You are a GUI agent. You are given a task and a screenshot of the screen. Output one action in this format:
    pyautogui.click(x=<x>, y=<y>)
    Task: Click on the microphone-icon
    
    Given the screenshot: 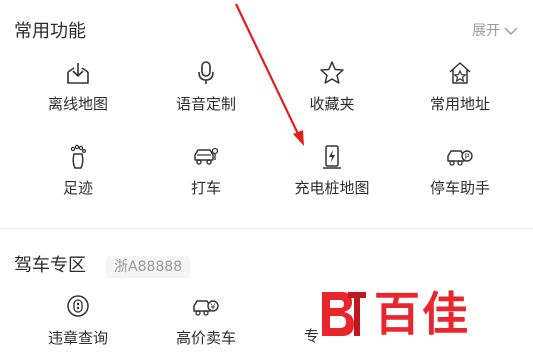 What is the action you would take?
    pyautogui.click(x=206, y=72)
    